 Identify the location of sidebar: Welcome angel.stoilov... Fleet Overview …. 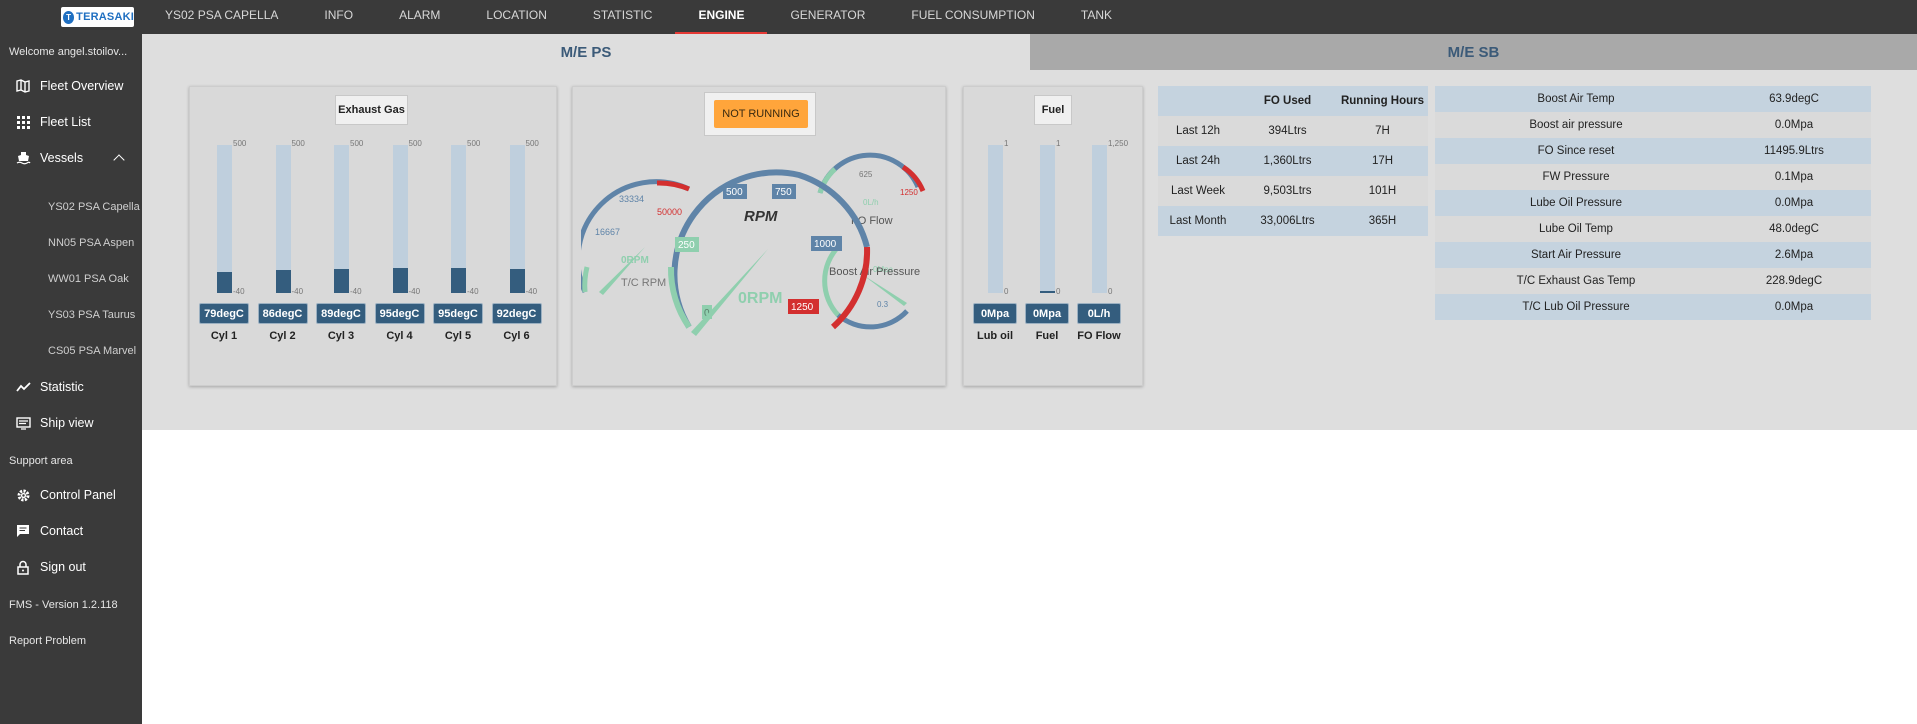
(71, 379).